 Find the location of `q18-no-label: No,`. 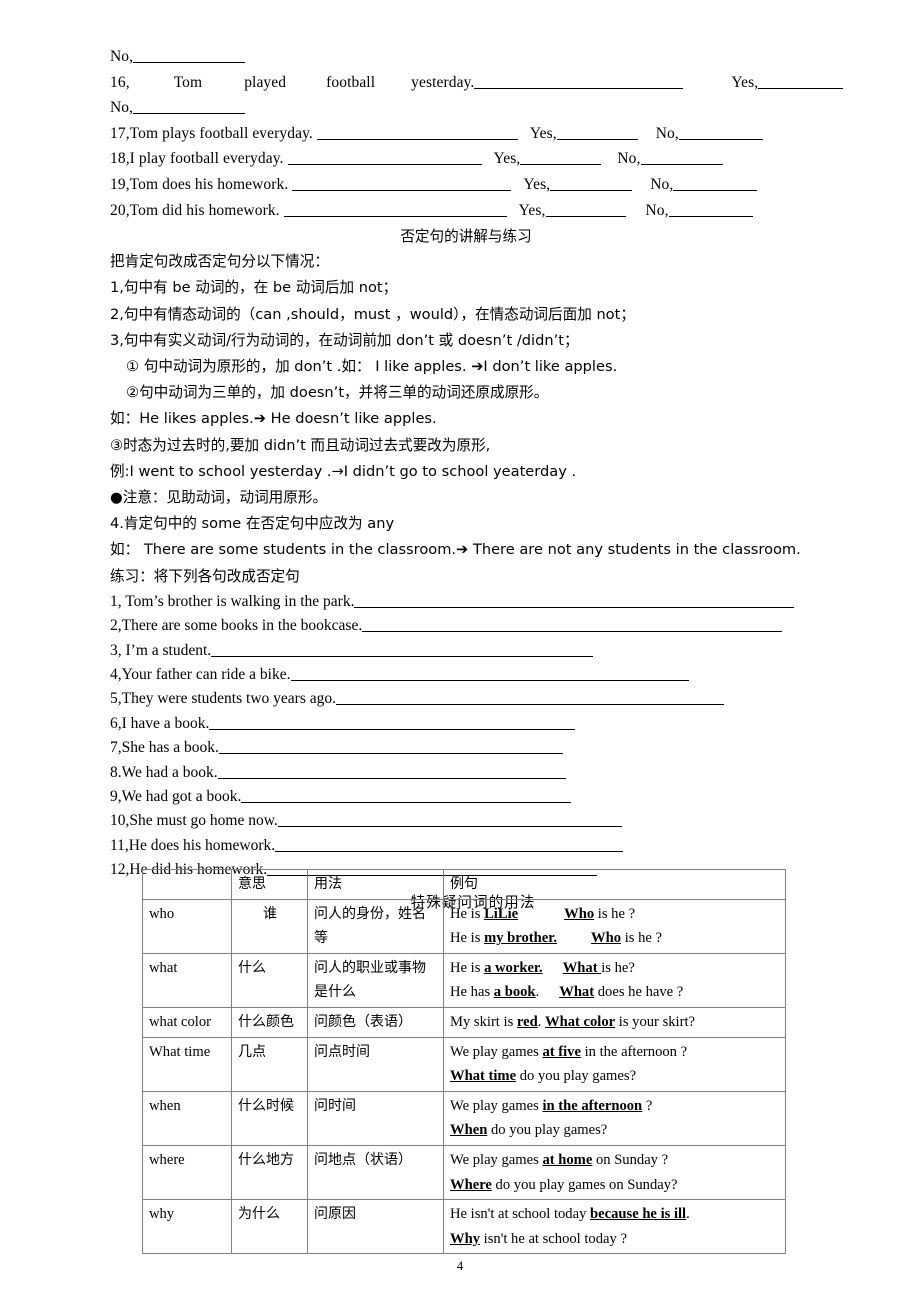

q18-no-label: No, is located at coordinates (629, 159).